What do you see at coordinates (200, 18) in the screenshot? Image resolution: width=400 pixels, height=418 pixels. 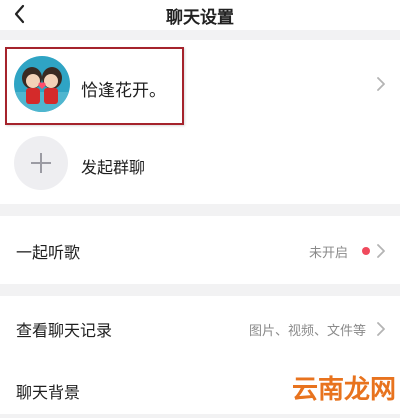 I see `page-title: 聊天设置` at bounding box center [200, 18].